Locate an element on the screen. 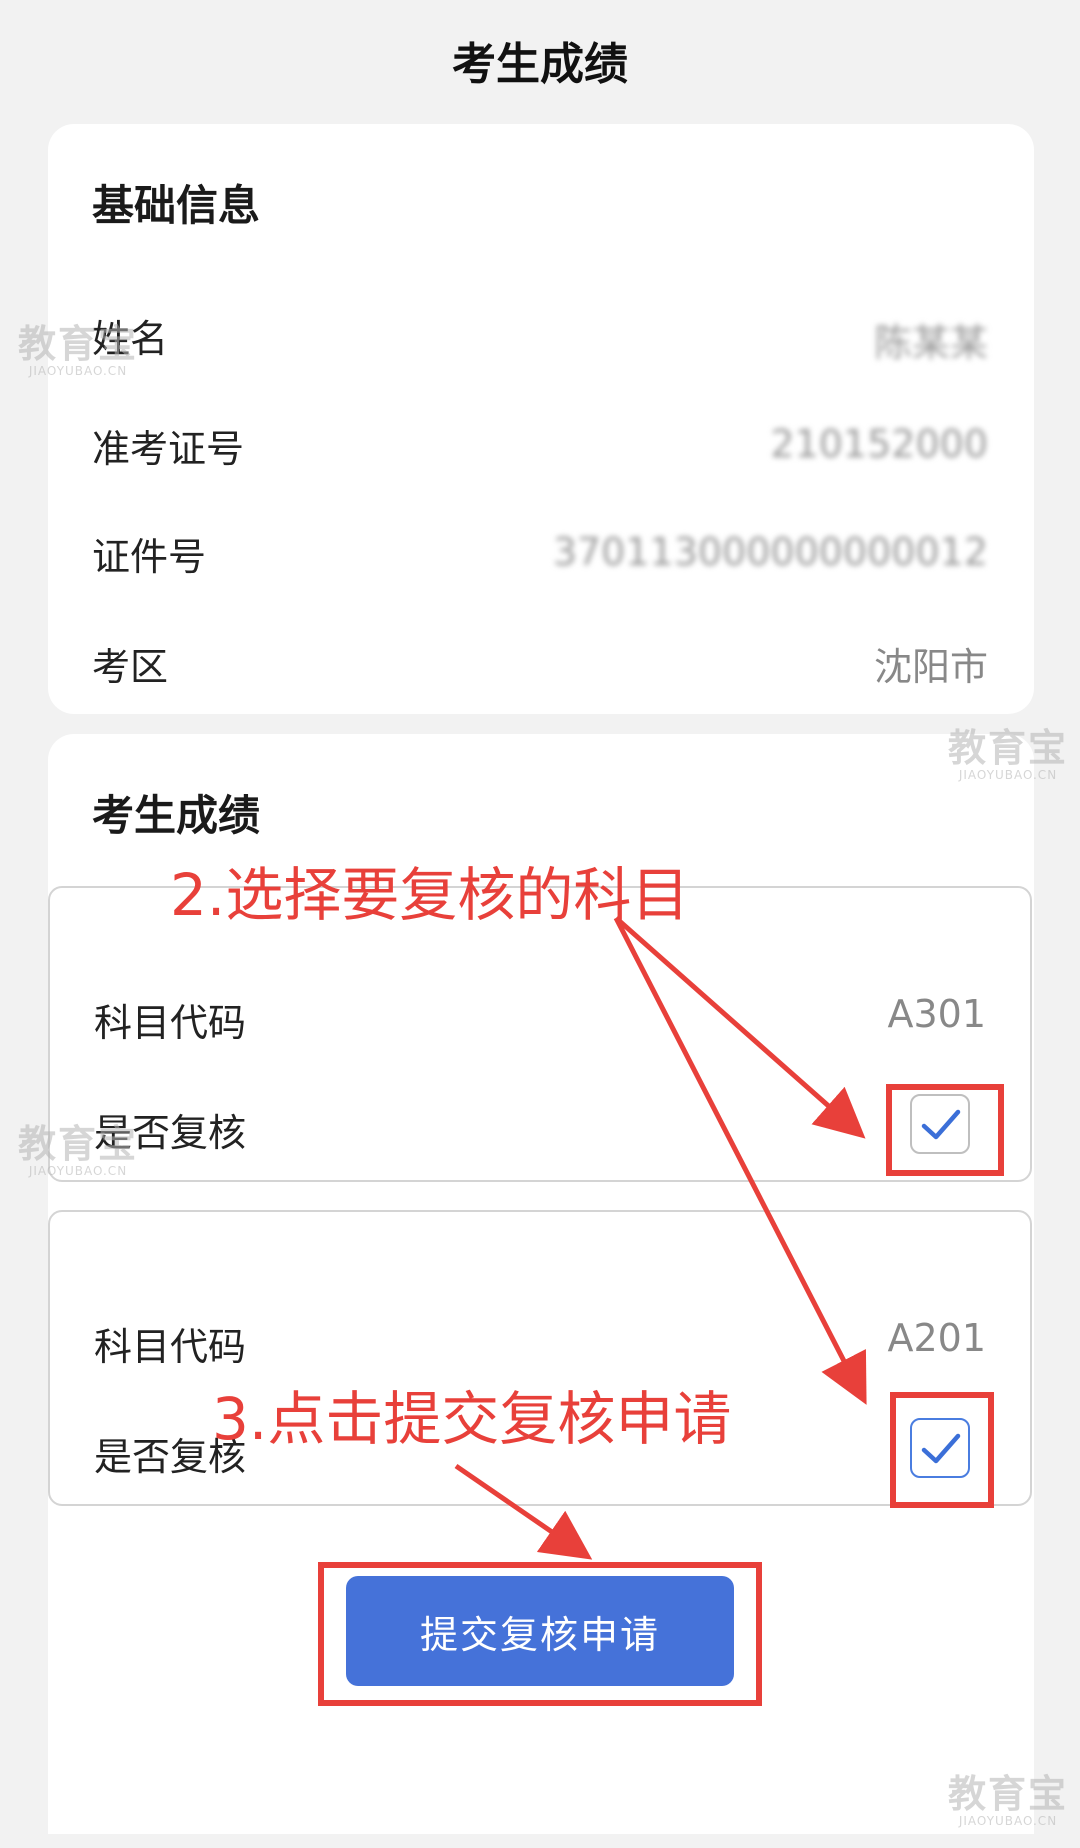 The height and width of the screenshot is (1848, 1080). arrow-to-submit is located at coordinates (523, 1511).